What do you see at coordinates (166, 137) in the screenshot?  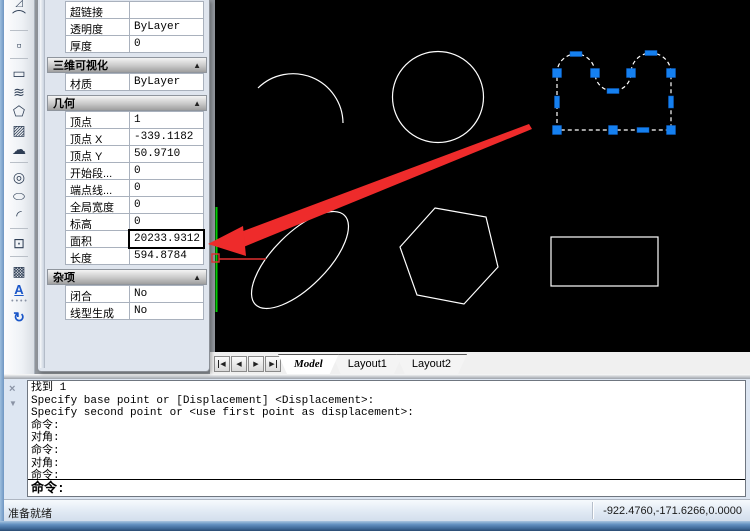 I see `property-value: -339.1182` at bounding box center [166, 137].